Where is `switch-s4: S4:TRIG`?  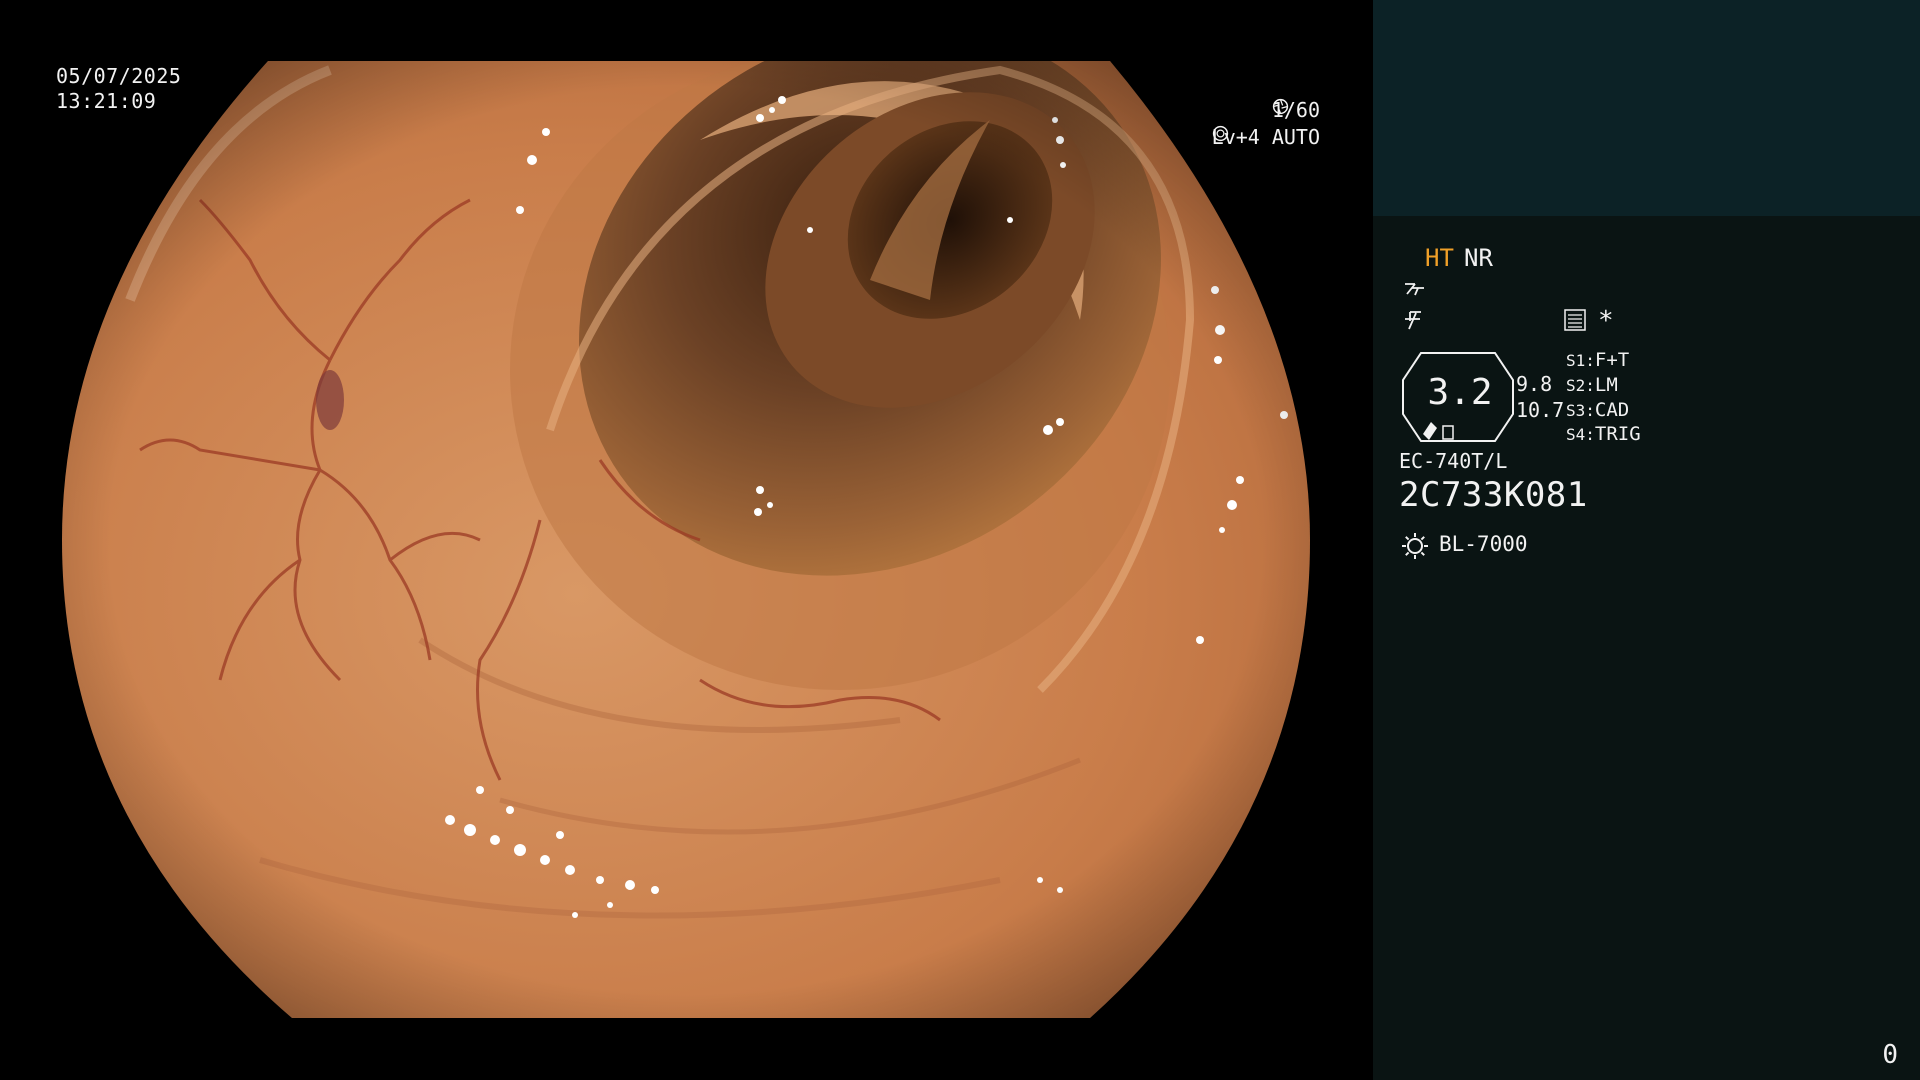 switch-s4: S4:TRIG is located at coordinates (1603, 434).